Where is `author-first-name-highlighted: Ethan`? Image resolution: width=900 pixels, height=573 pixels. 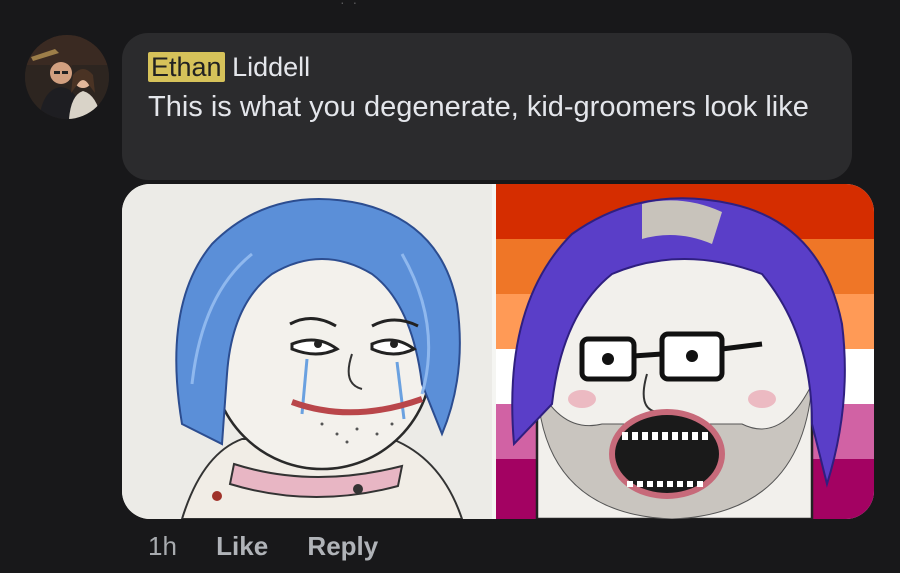 author-first-name-highlighted: Ethan is located at coordinates (186, 67).